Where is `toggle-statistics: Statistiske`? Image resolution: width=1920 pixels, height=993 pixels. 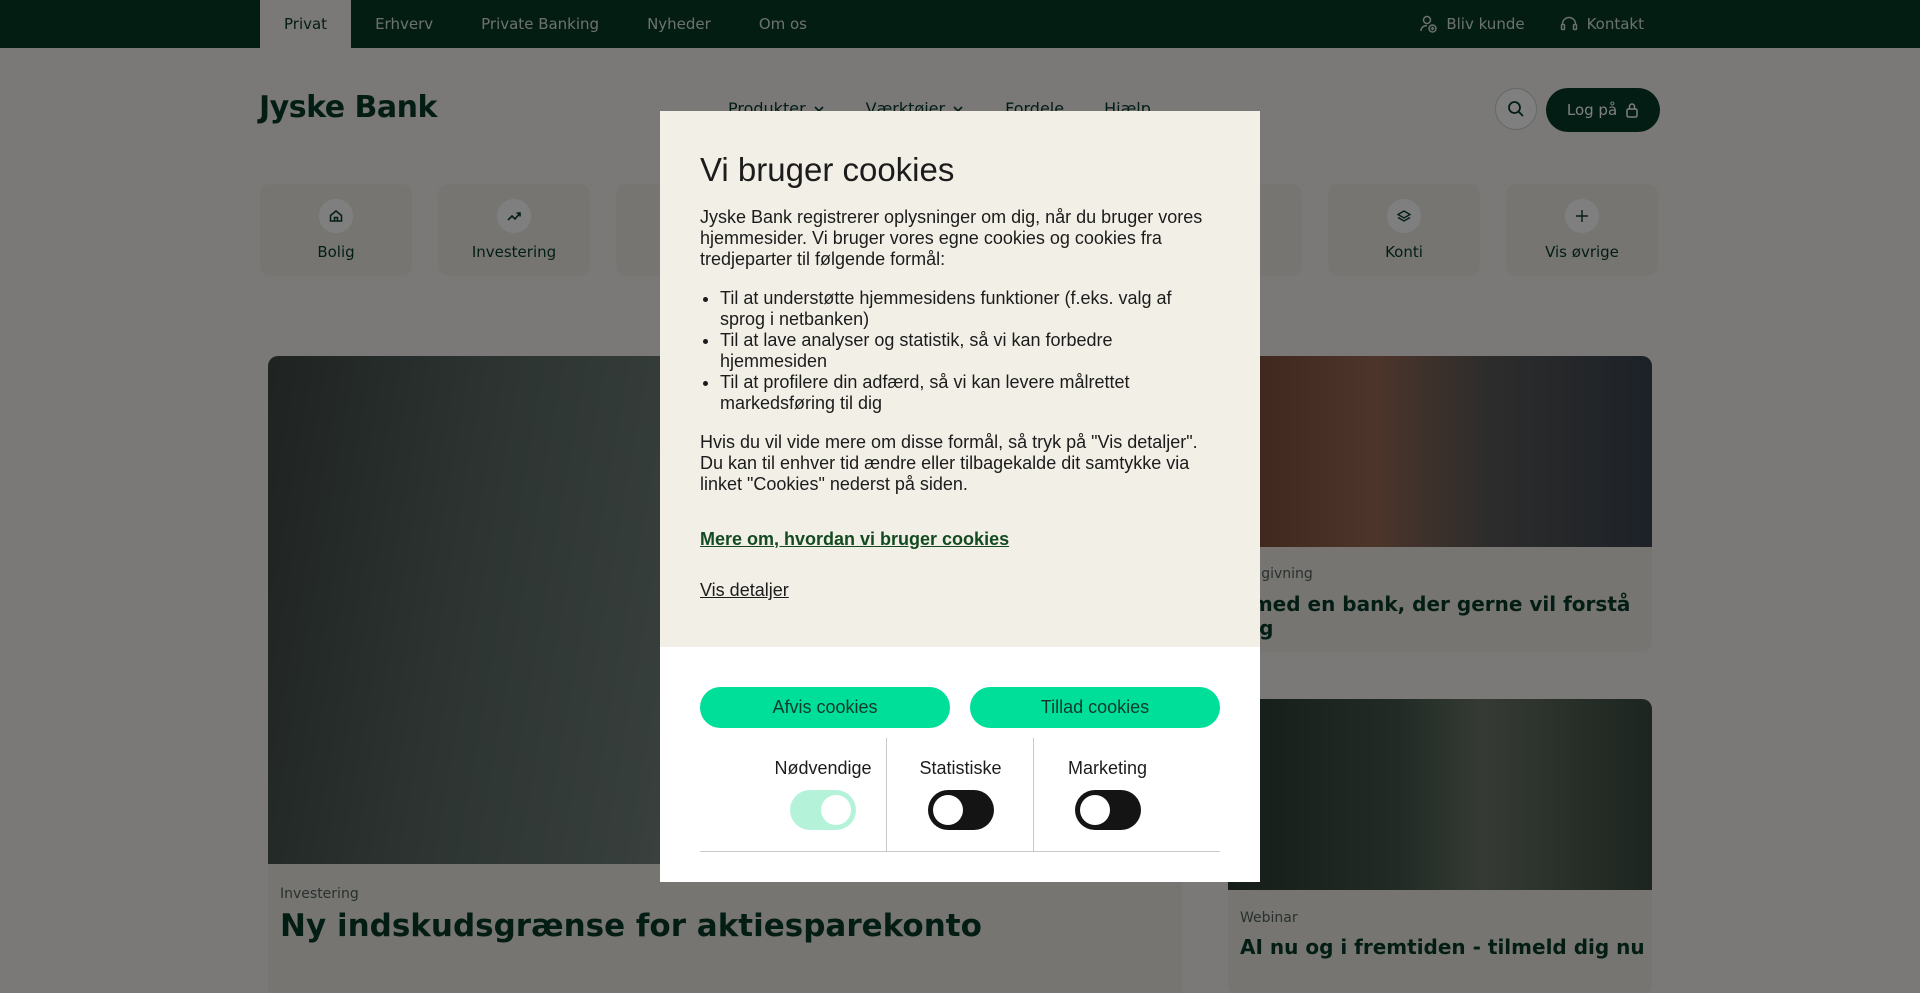
toggle-statistics: Statistiske is located at coordinates (960, 795).